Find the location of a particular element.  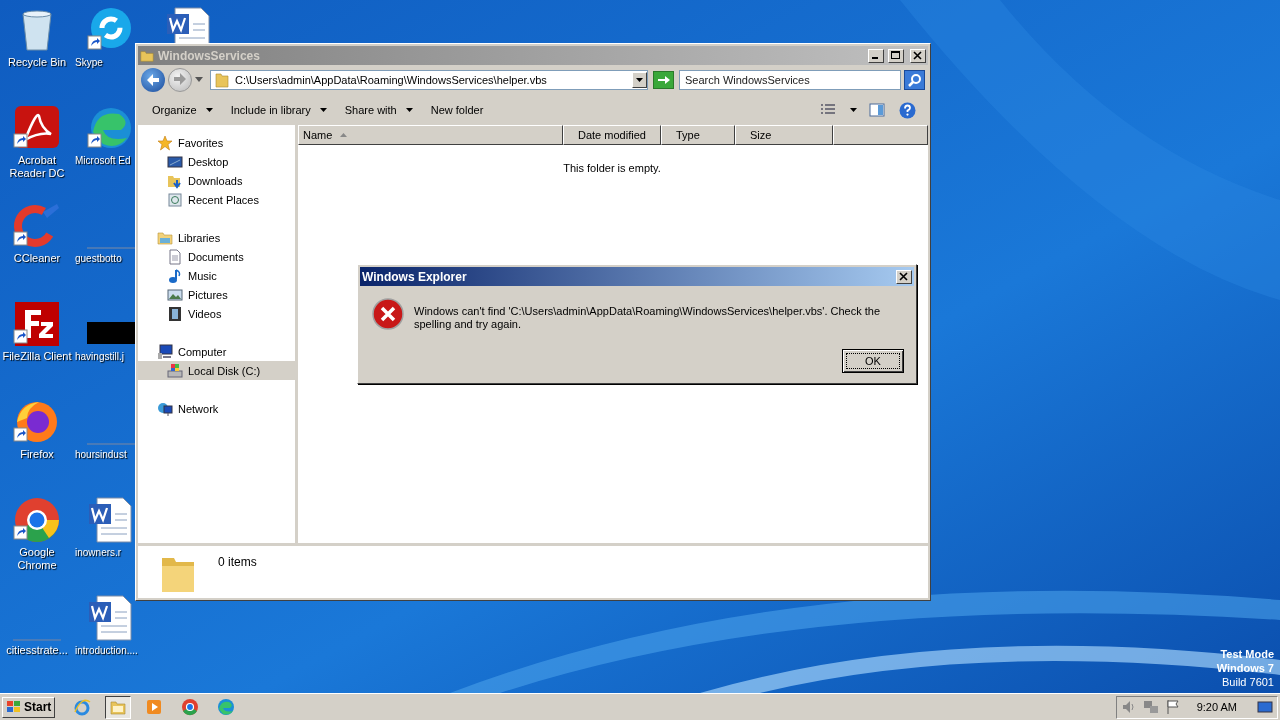

desktop-icon-label: guestbotto is located at coordinates (98, 258).